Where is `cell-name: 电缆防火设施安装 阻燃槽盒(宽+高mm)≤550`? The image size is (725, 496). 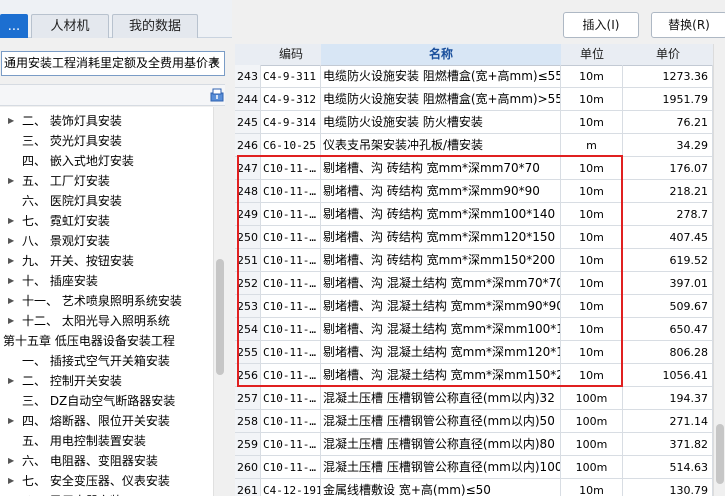 cell-name: 电缆防火设施安装 阻燃槽盒(宽+高mm)≤550 is located at coordinates (441, 76).